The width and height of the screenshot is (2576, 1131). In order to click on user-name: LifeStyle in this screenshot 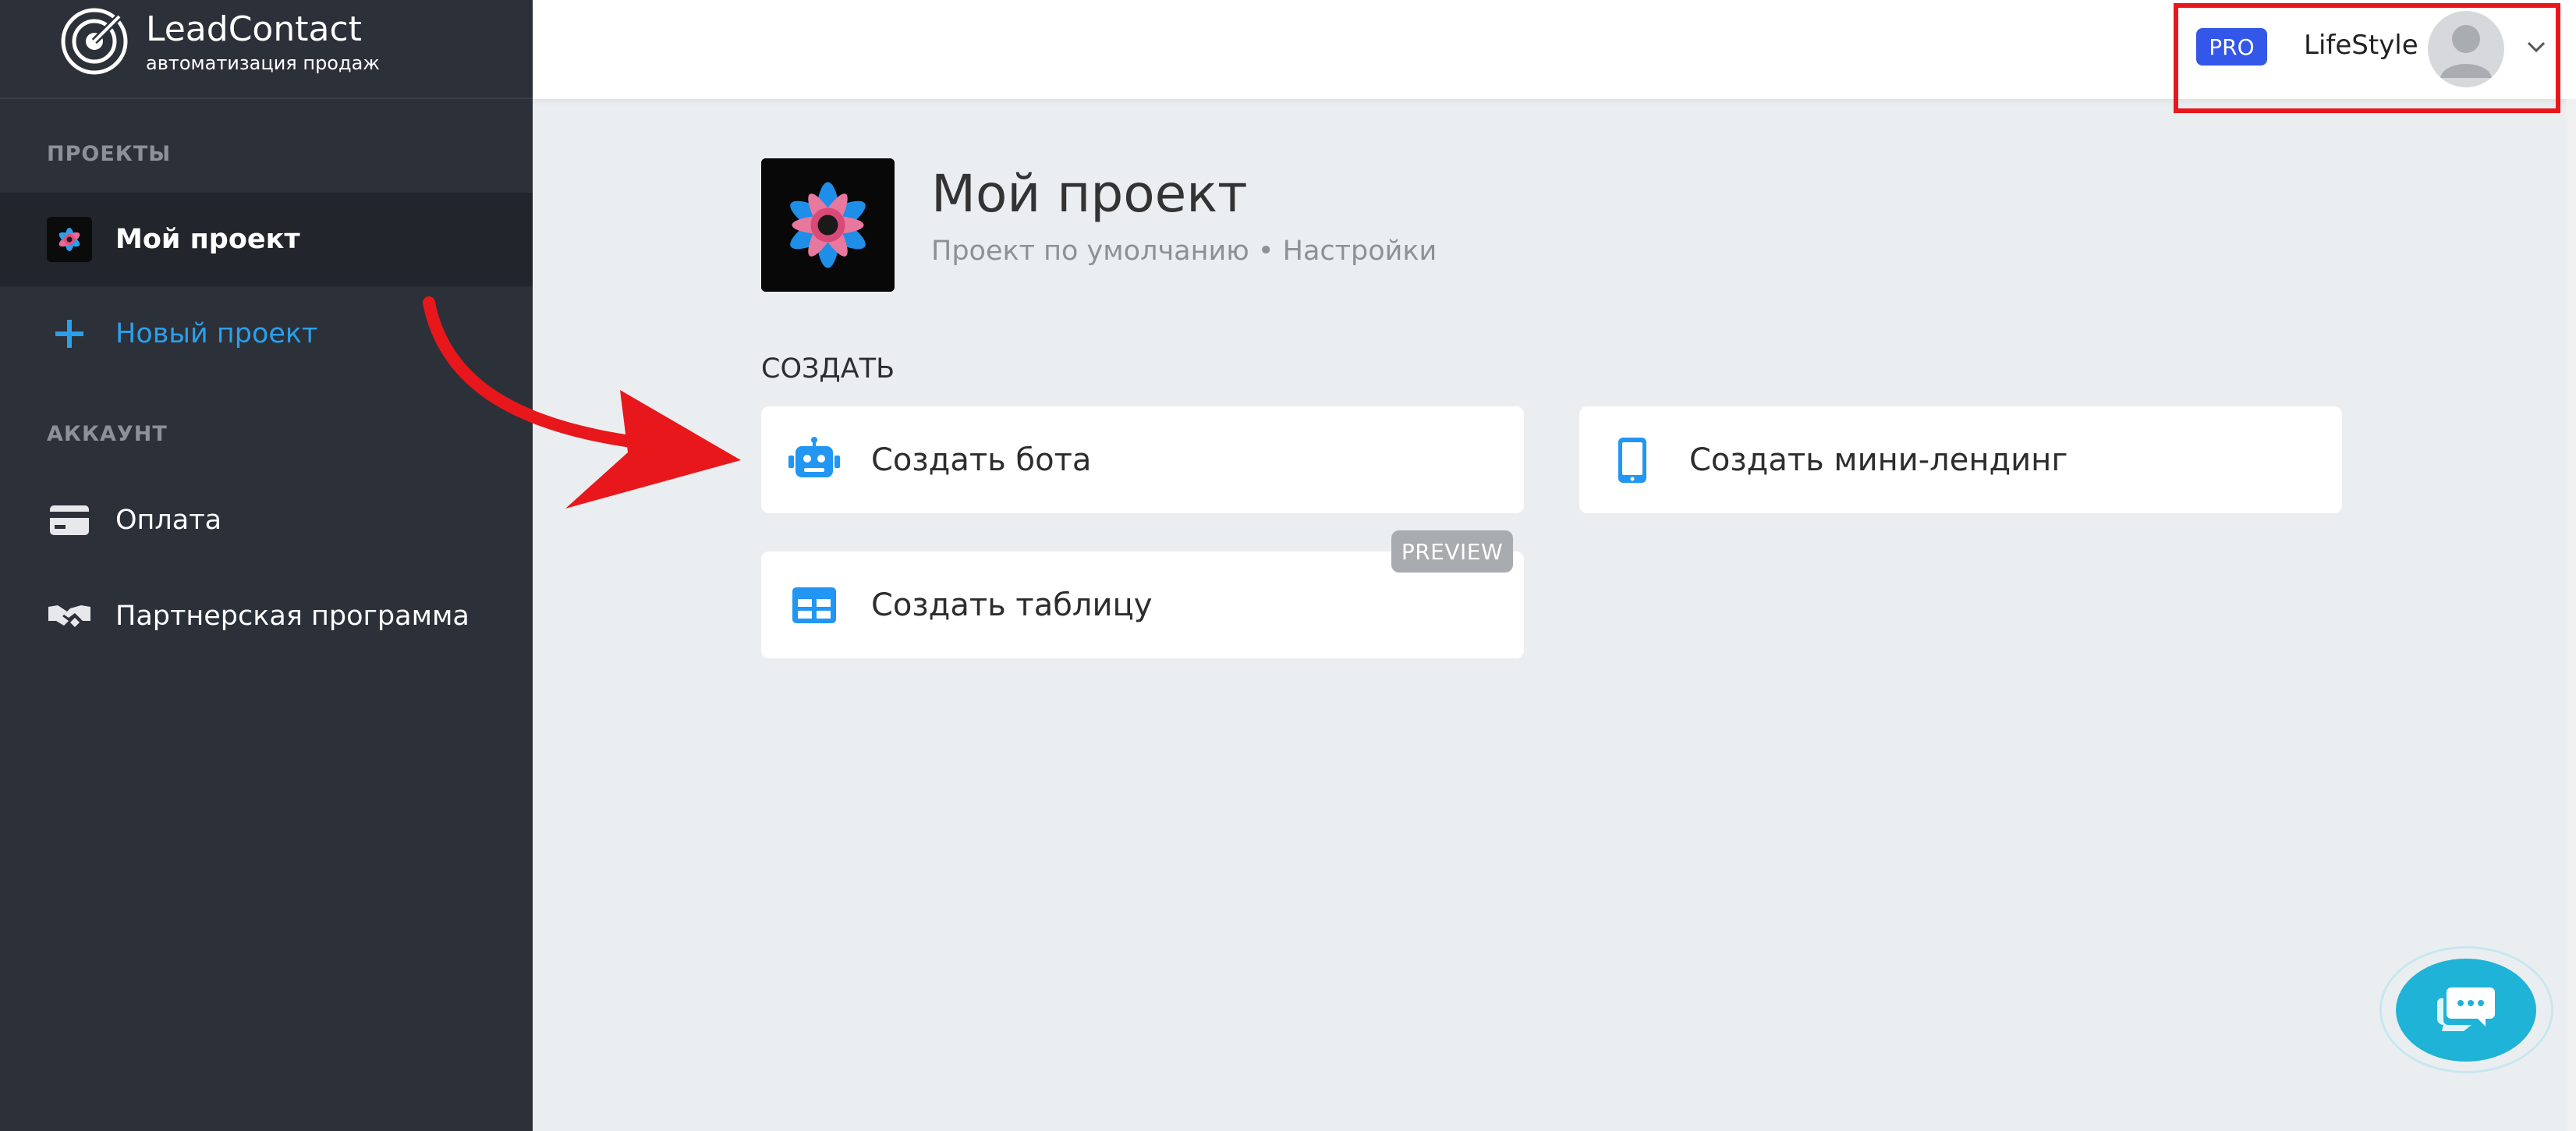, I will do `click(2361, 45)`.